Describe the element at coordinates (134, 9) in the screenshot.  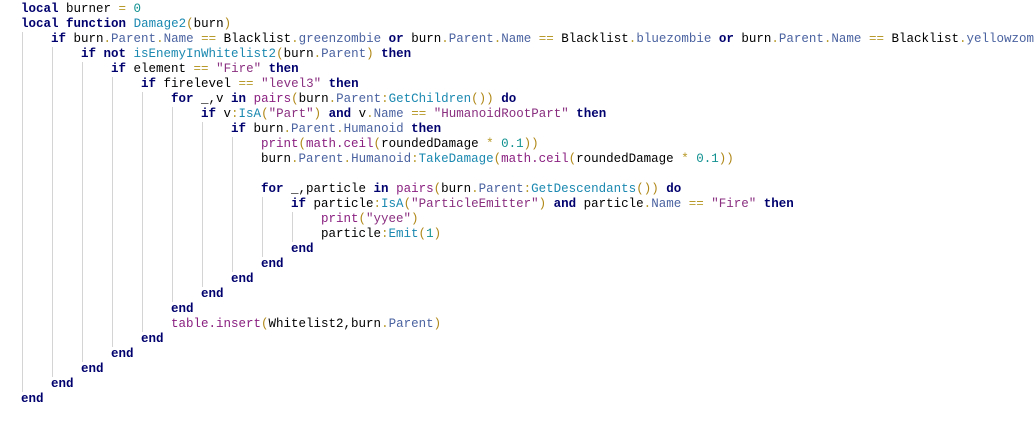
I see `code-token: 0` at that location.